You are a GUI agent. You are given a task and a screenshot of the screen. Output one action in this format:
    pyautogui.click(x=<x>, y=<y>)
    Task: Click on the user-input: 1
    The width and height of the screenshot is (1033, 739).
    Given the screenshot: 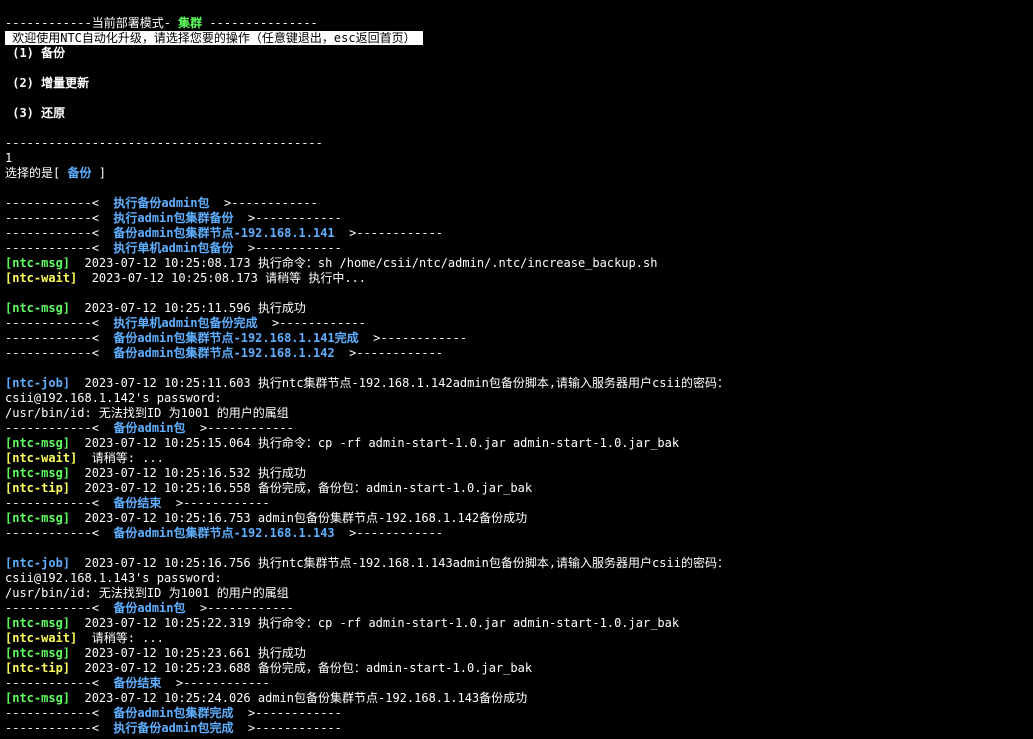 What is the action you would take?
    pyautogui.click(x=9, y=158)
    